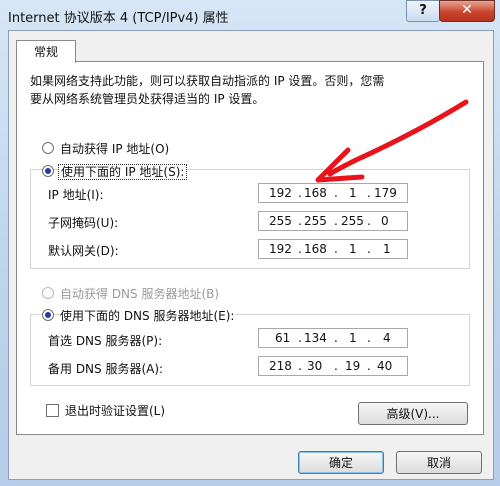  I want to click on annotation-arrow-icon, so click(392, 141).